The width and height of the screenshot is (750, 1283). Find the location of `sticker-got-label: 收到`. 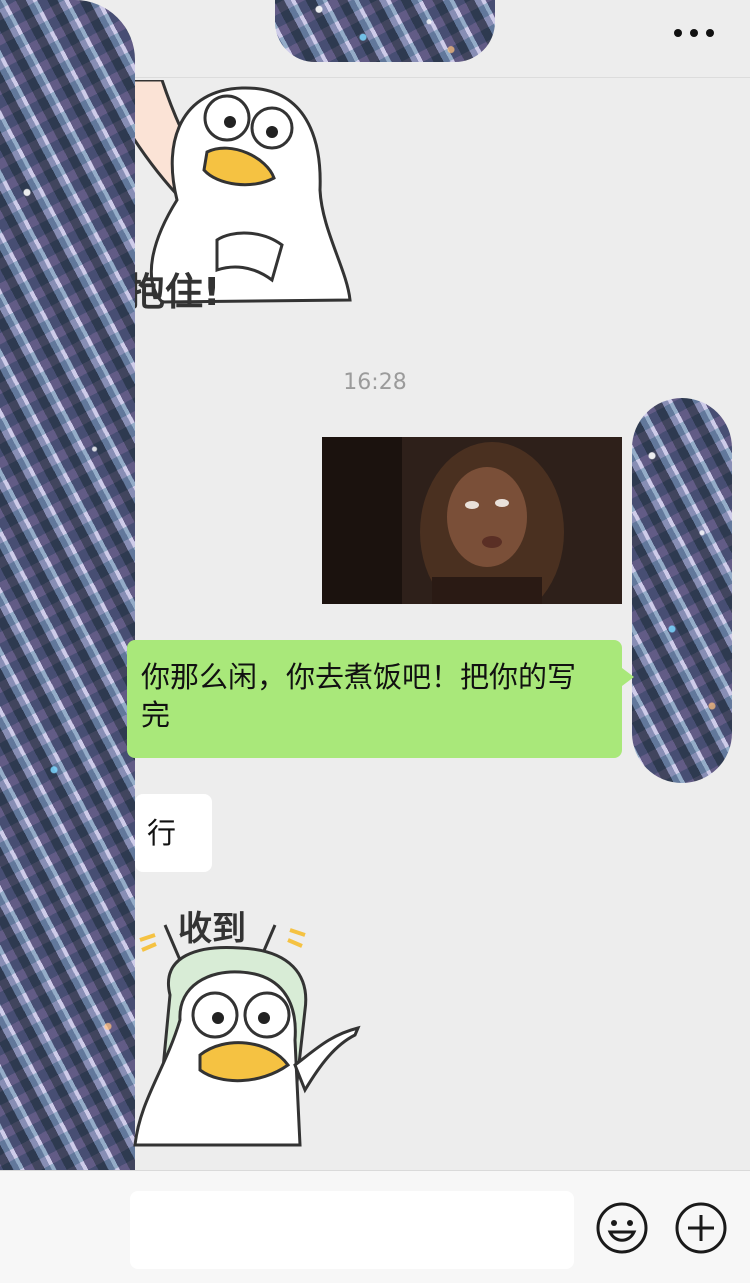

sticker-got-label: 收到 is located at coordinates (212, 929).